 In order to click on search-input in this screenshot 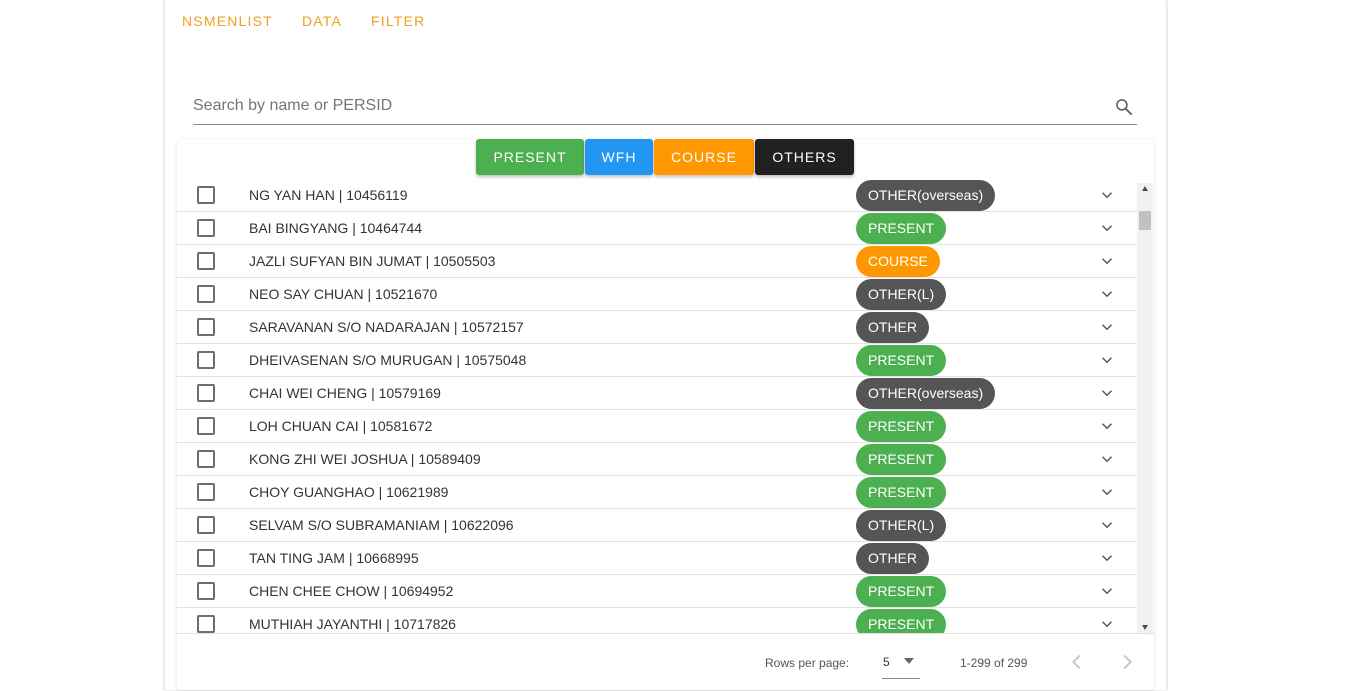, I will do `click(643, 106)`.